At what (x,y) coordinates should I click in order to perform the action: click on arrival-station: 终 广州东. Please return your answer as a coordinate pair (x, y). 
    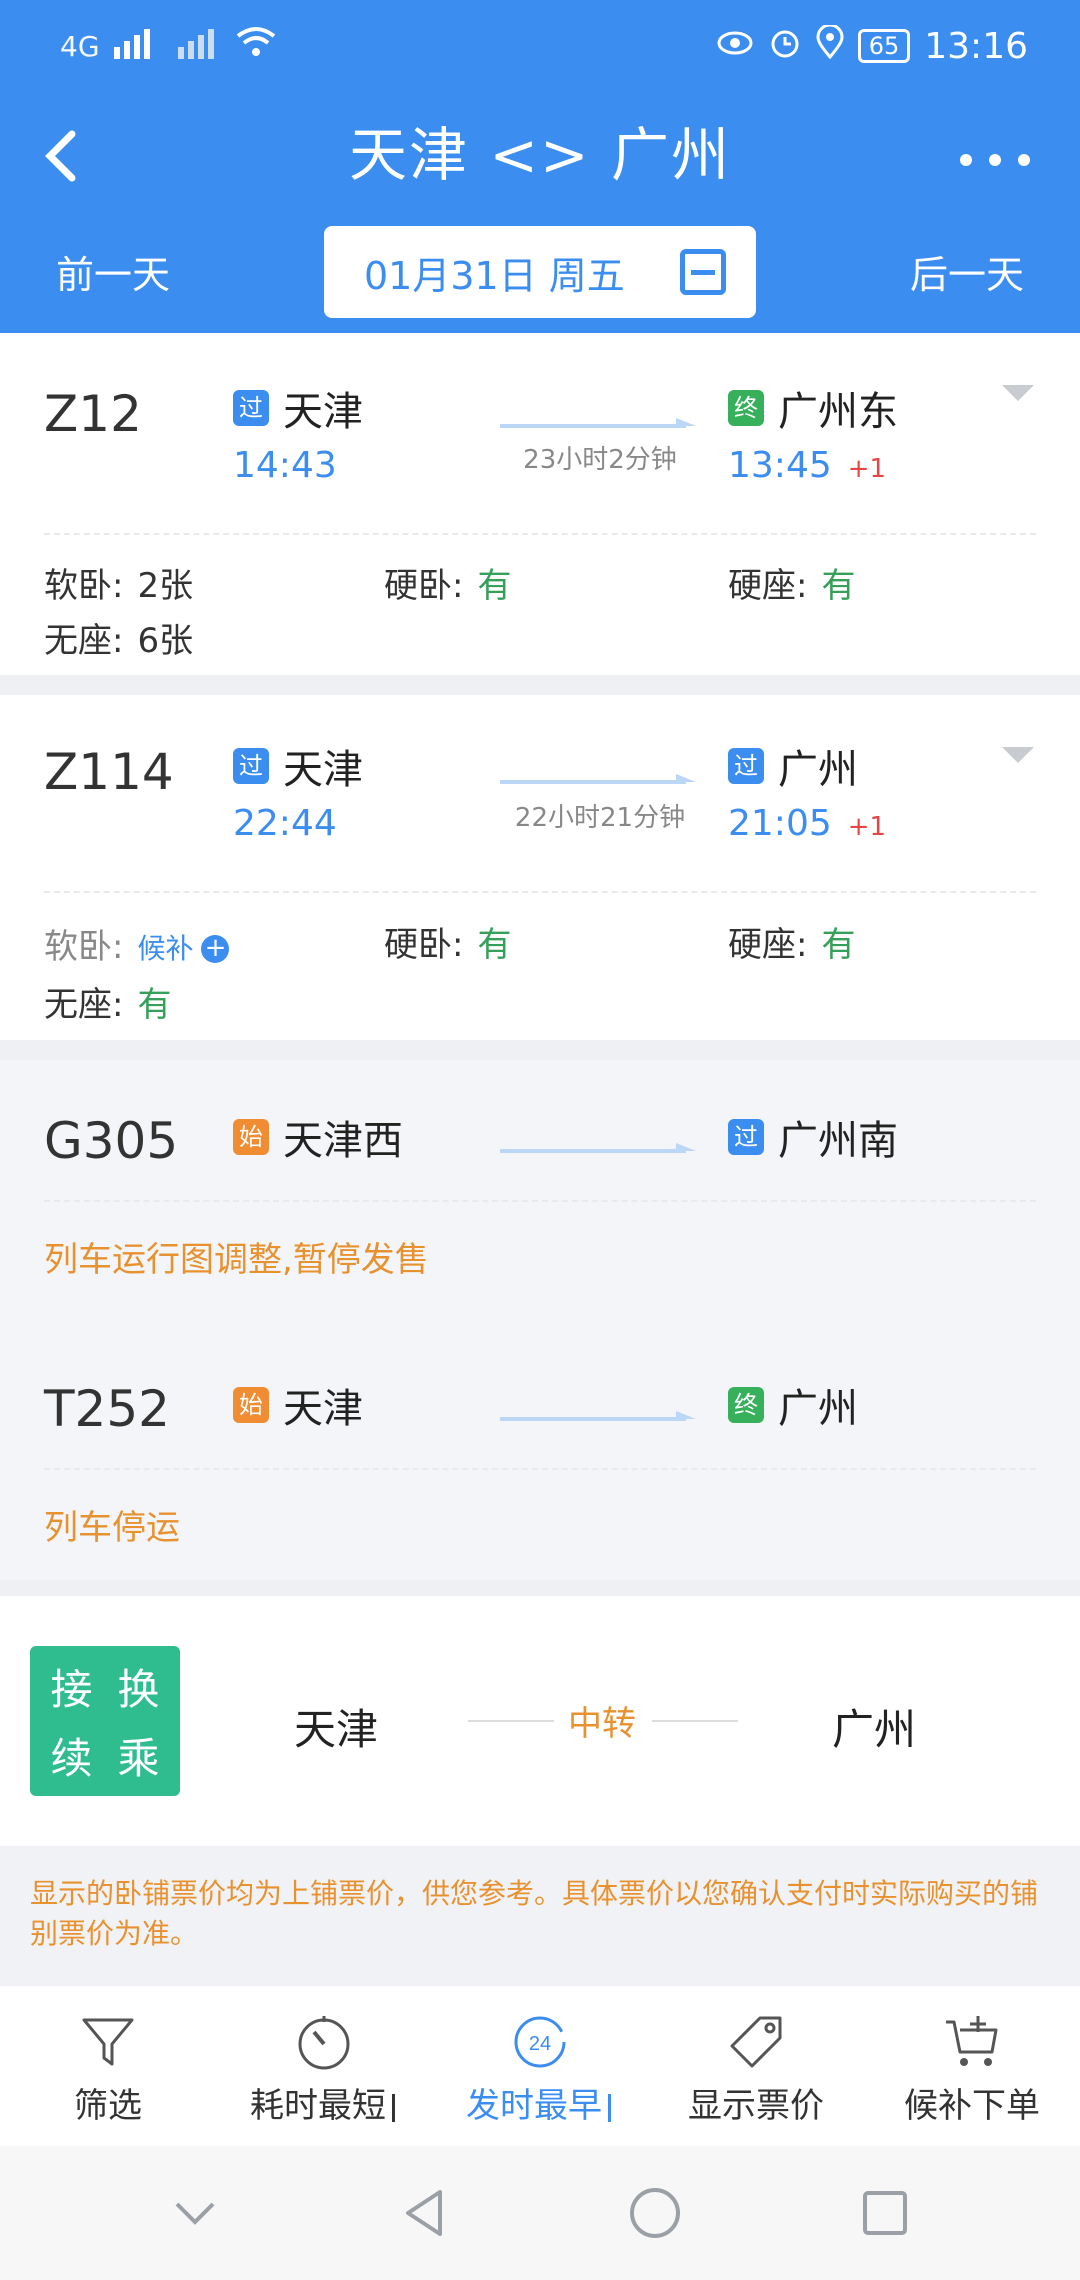
    Looking at the image, I should click on (813, 408).